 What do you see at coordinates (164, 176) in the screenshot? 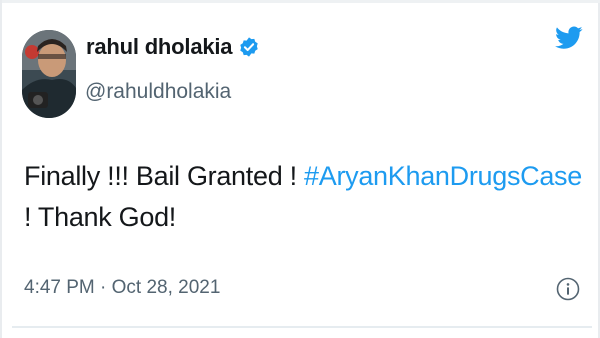
I see `tweet-text-part1: Finally !!! Bail Granted !` at bounding box center [164, 176].